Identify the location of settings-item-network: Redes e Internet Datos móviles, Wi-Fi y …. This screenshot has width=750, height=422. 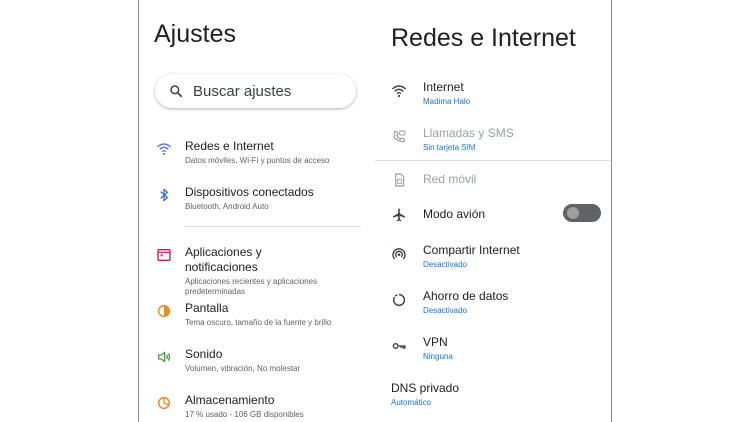
(255, 152).